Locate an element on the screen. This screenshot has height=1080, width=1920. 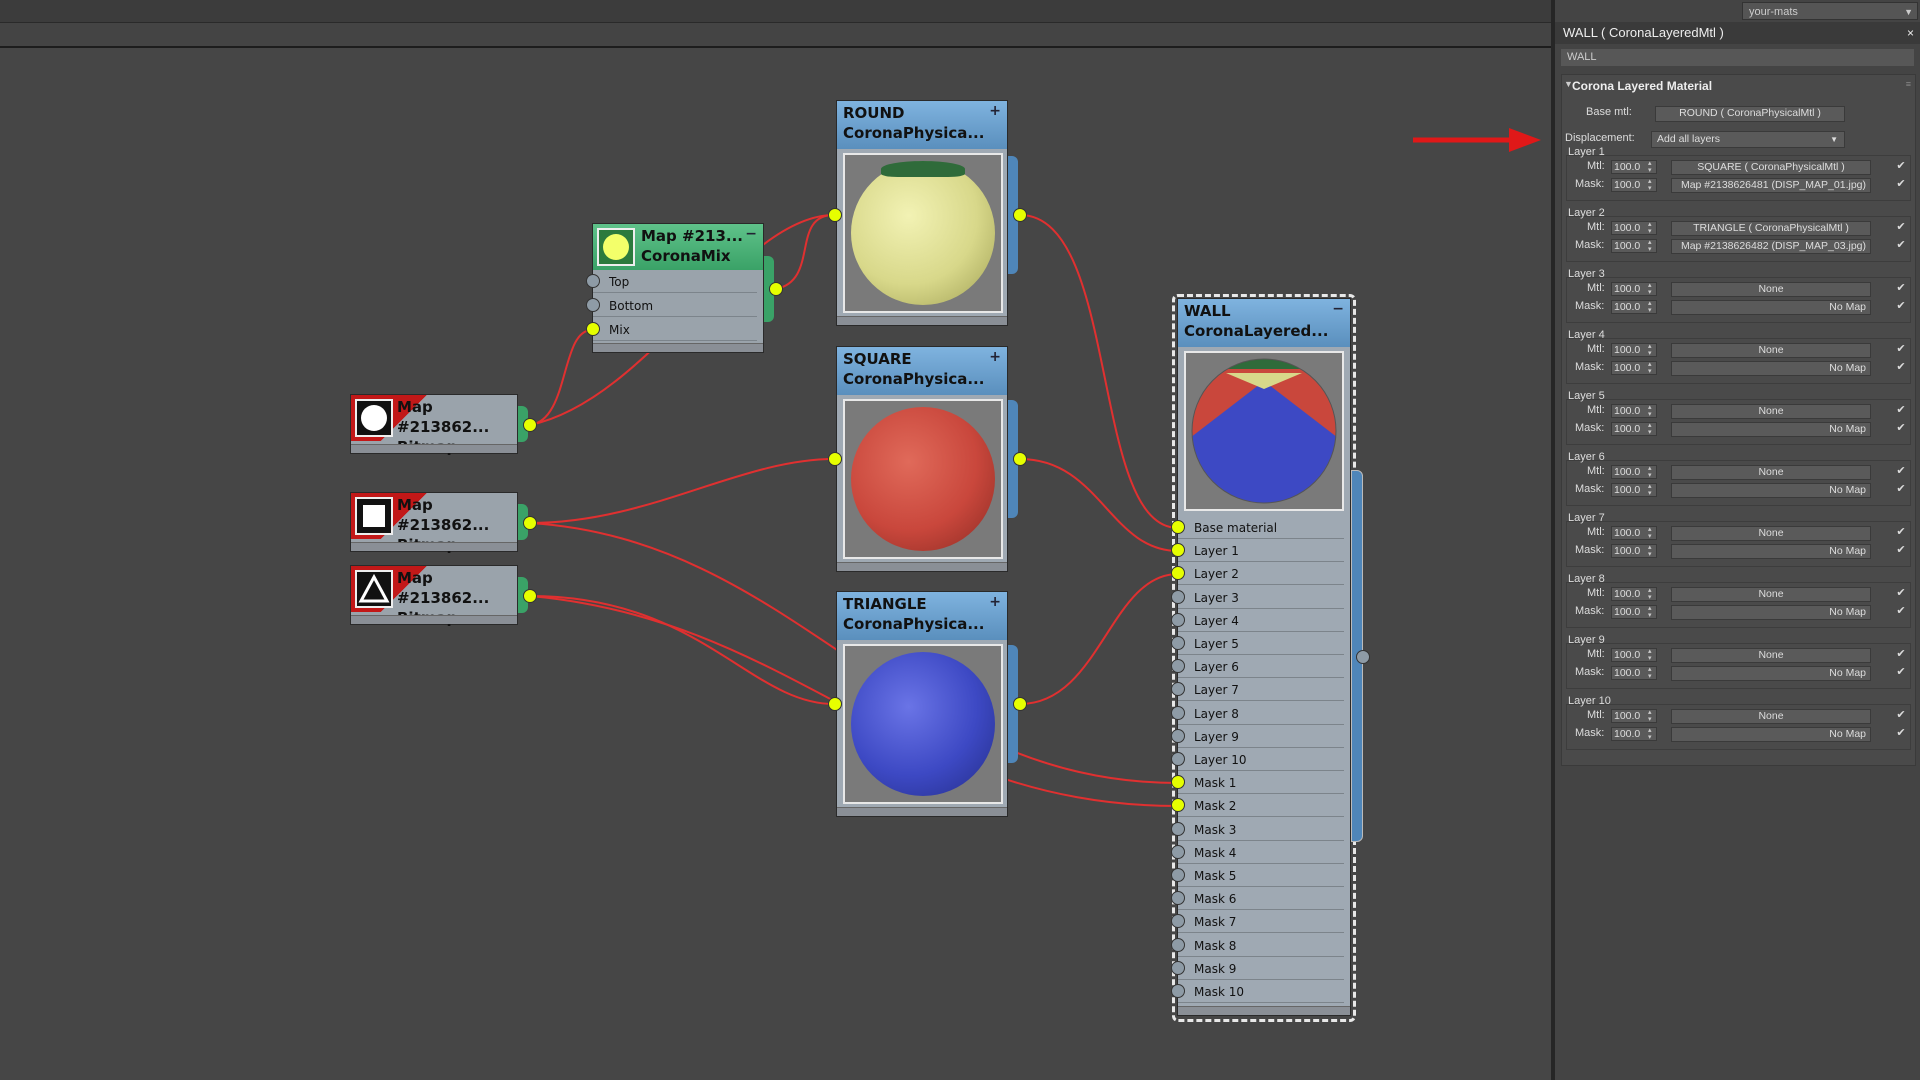
slot-row: Base material is located at coordinates (1261, 528).